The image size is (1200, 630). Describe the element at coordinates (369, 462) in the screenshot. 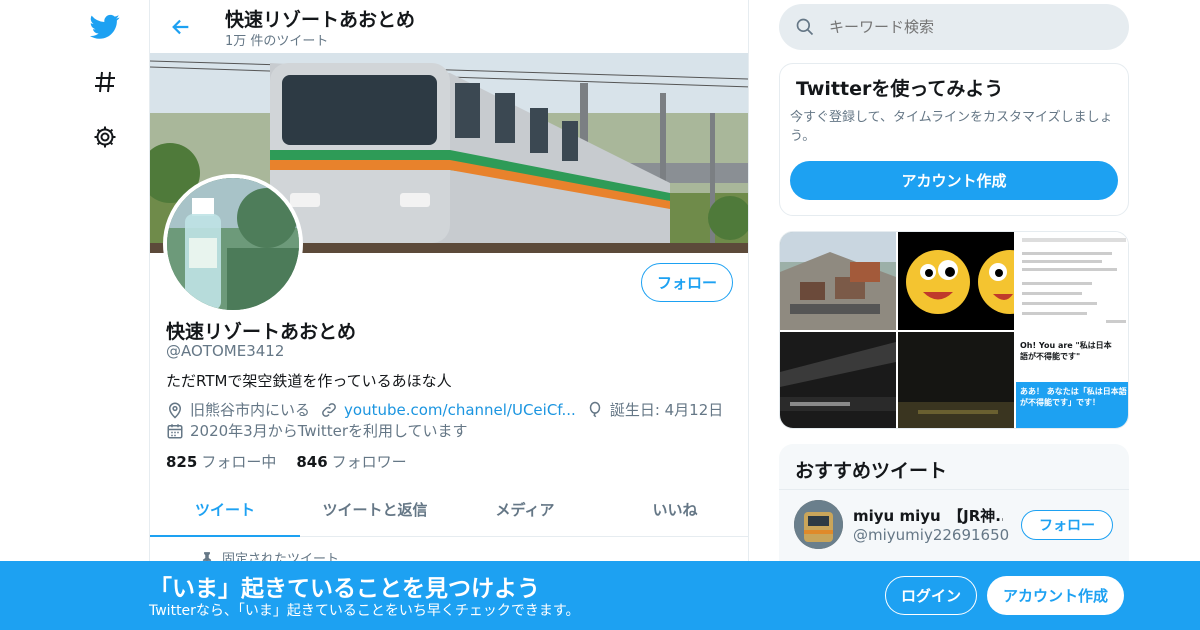

I see `followers-label: フォロワー` at that location.